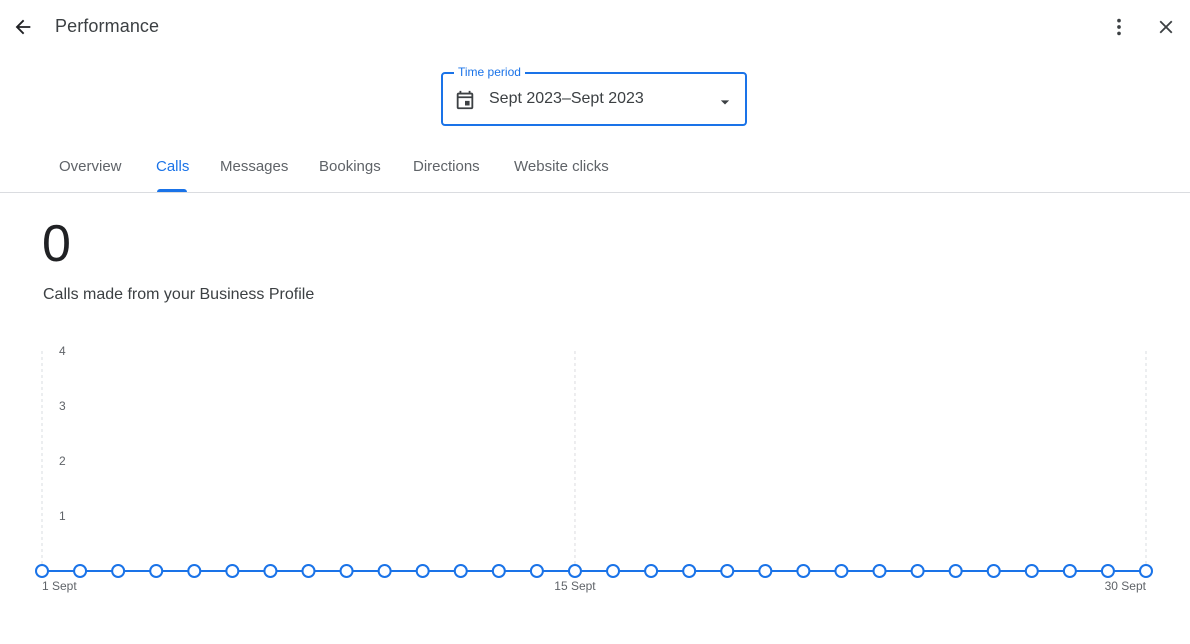 The image size is (1190, 644). I want to click on dropdown-arrow-icon, so click(725, 102).